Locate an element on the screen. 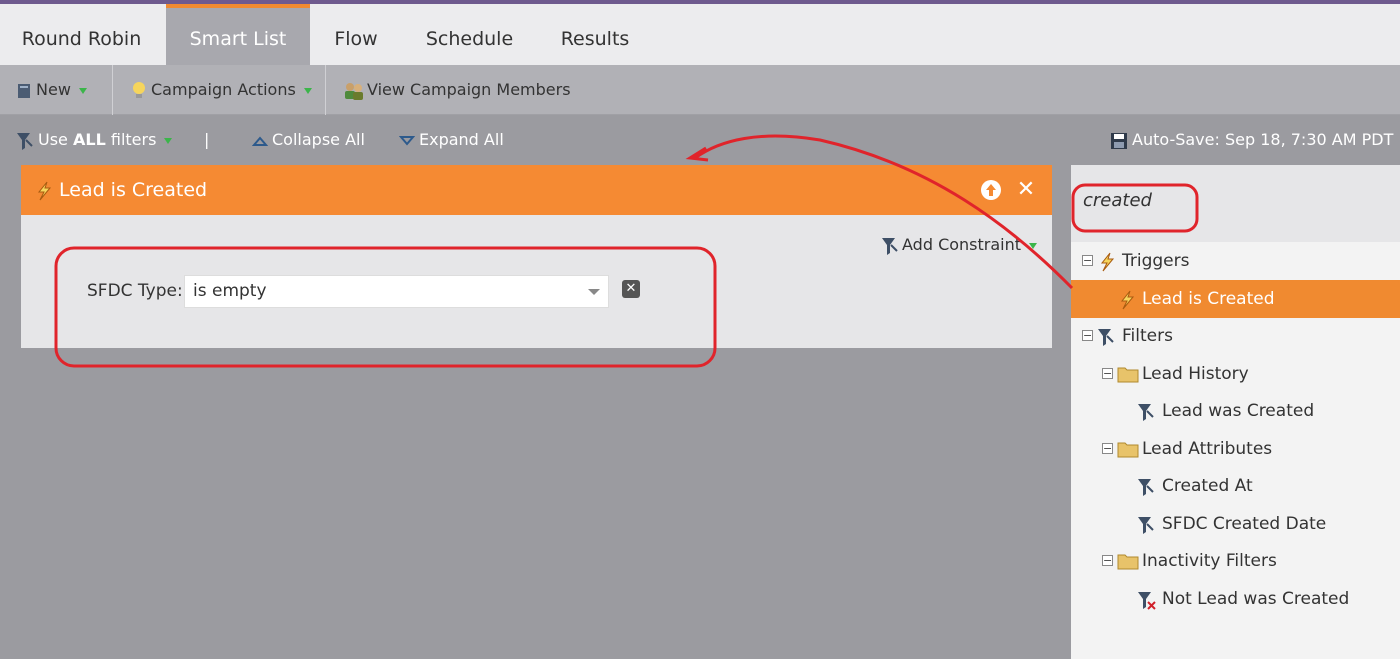 The width and height of the screenshot is (1400, 659). tree-item-sfdc-created-date: SFDC Created Date is located at coordinates (1235, 524).